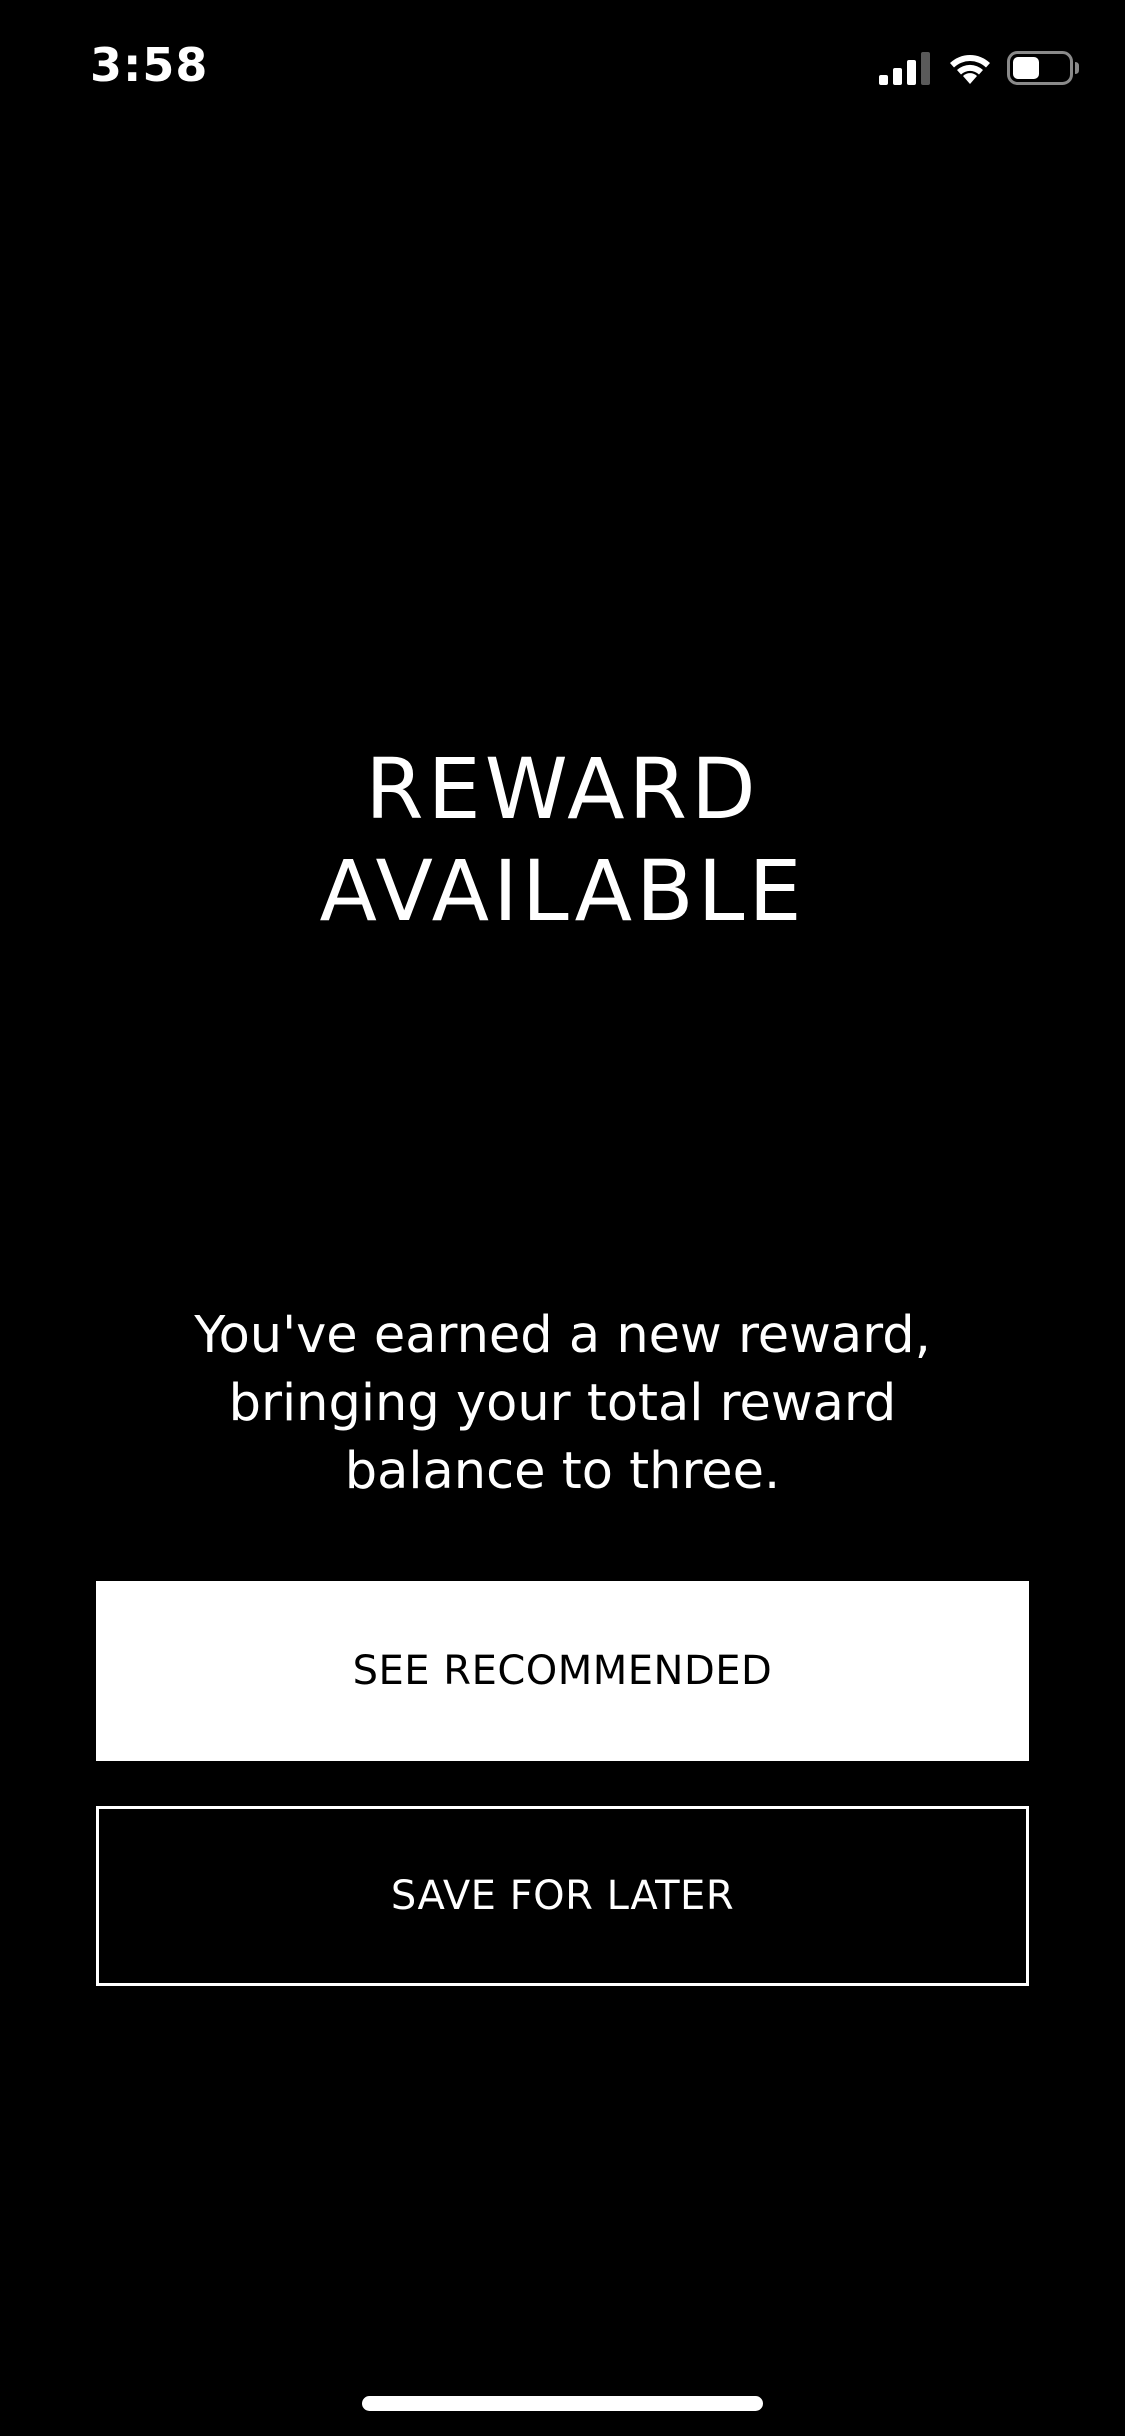 The image size is (1125, 2436). I want to click on reward-title: REWARD AVAILABLE, so click(562, 840).